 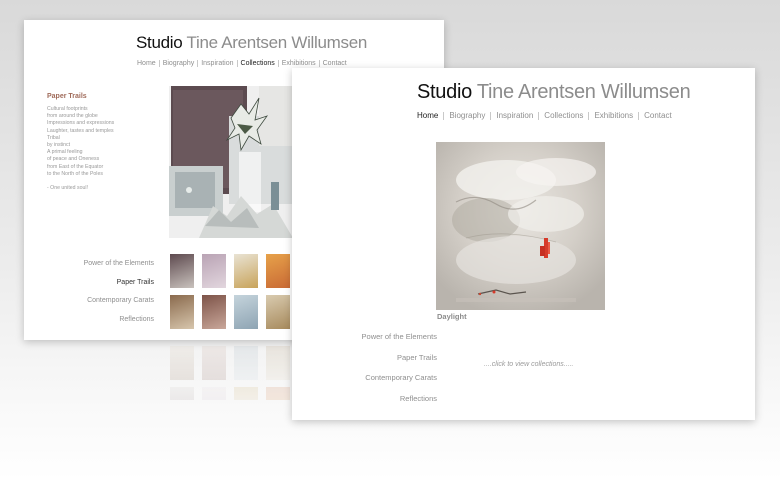 What do you see at coordinates (80, 130) in the screenshot?
I see `poem-line: Laughter, tastes and temples` at bounding box center [80, 130].